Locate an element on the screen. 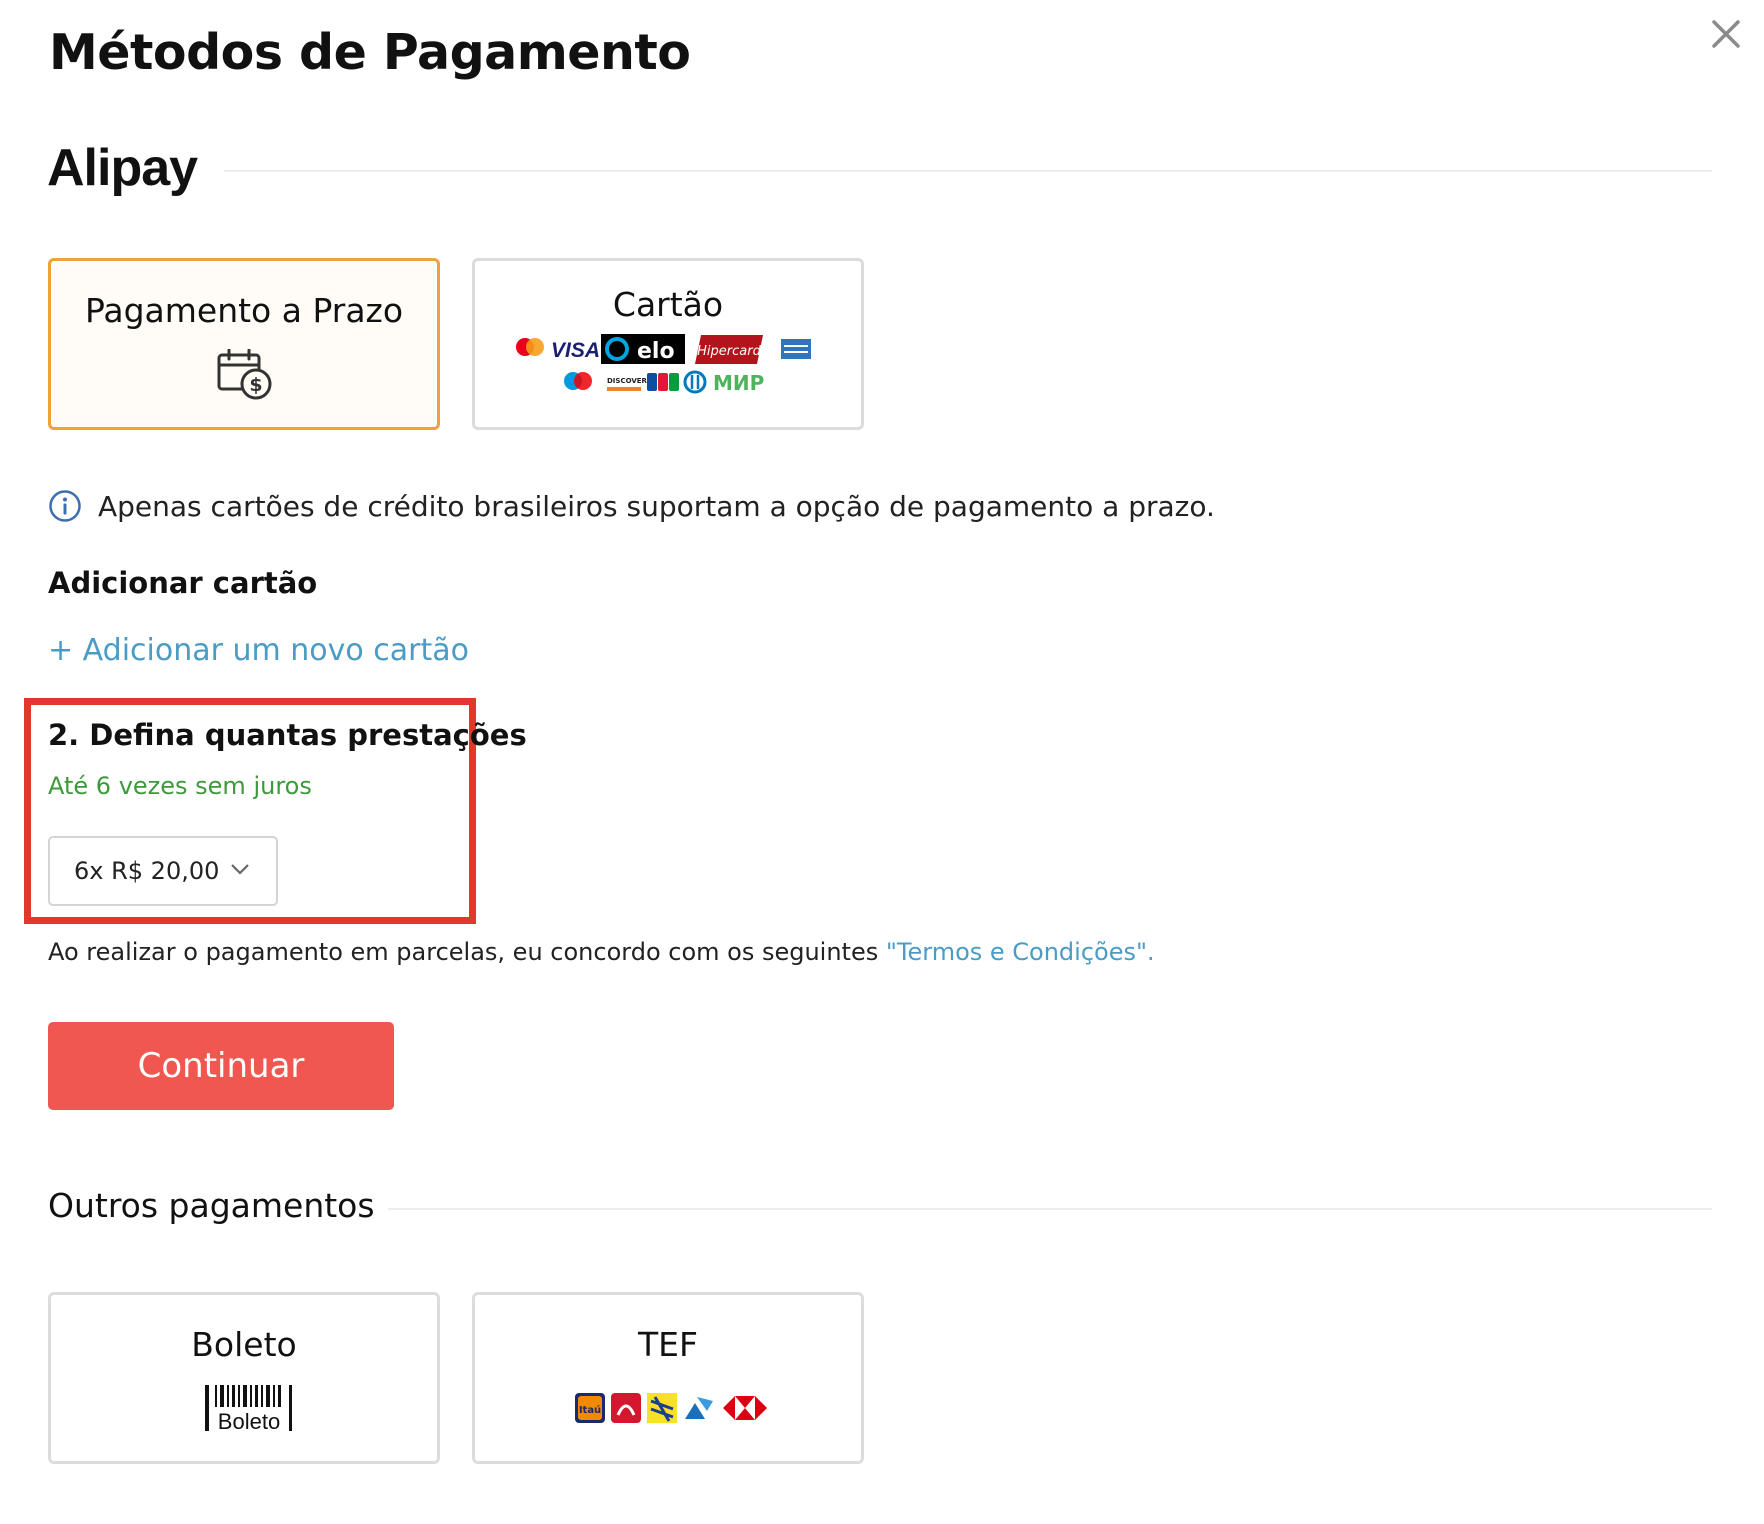  jcb-logo is located at coordinates (663, 382).